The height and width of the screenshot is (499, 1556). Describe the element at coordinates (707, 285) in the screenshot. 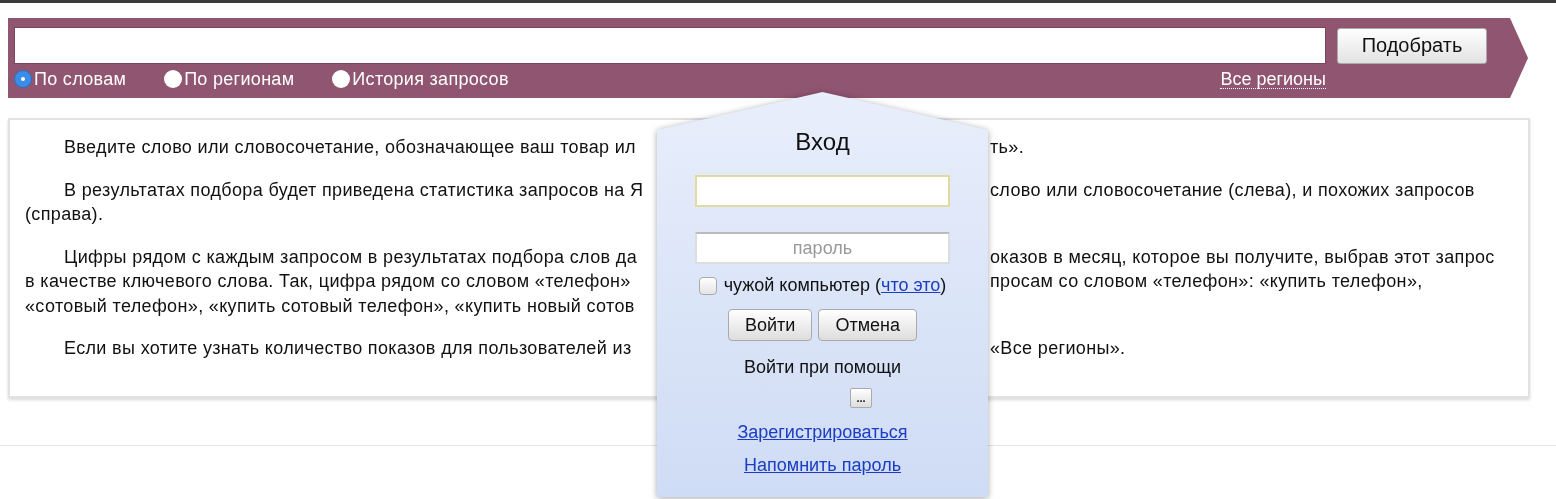

I see `checkbox` at that location.